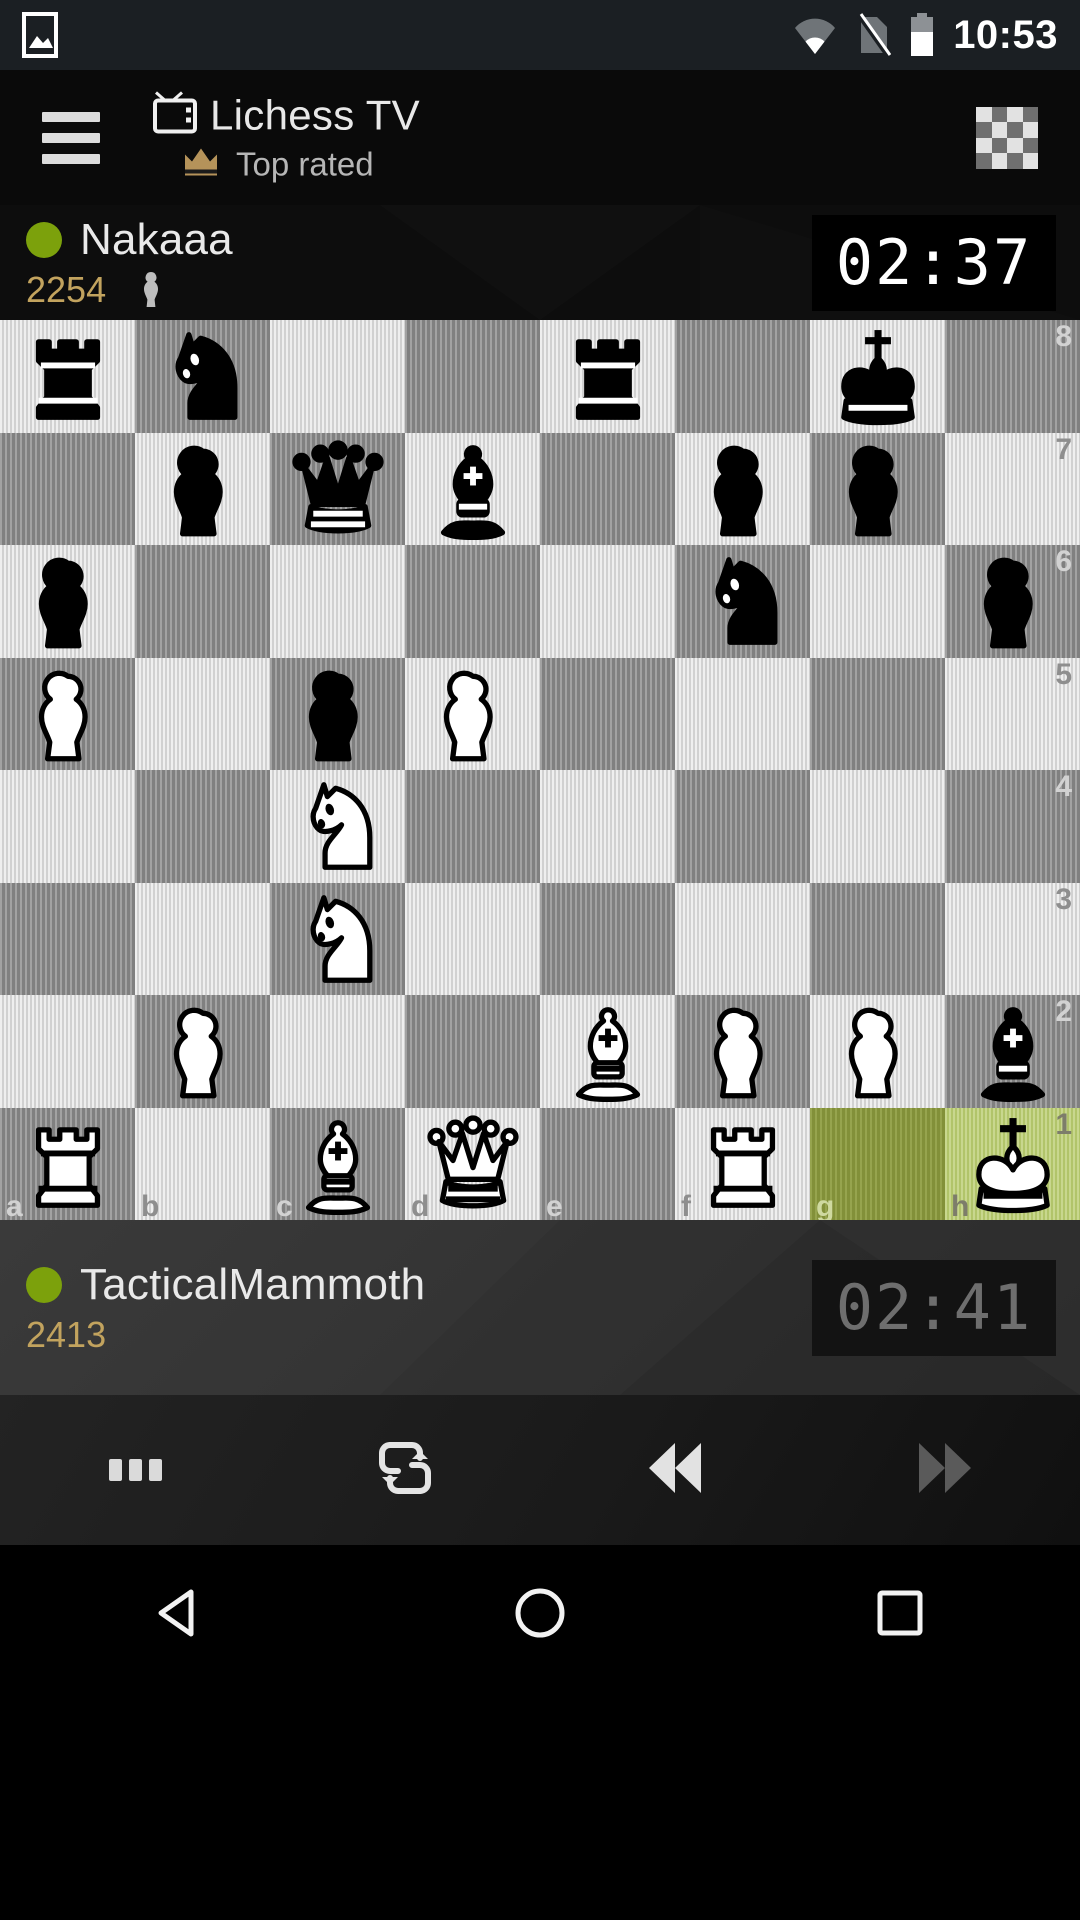  I want to click on board-square-a2, so click(67, 1051).